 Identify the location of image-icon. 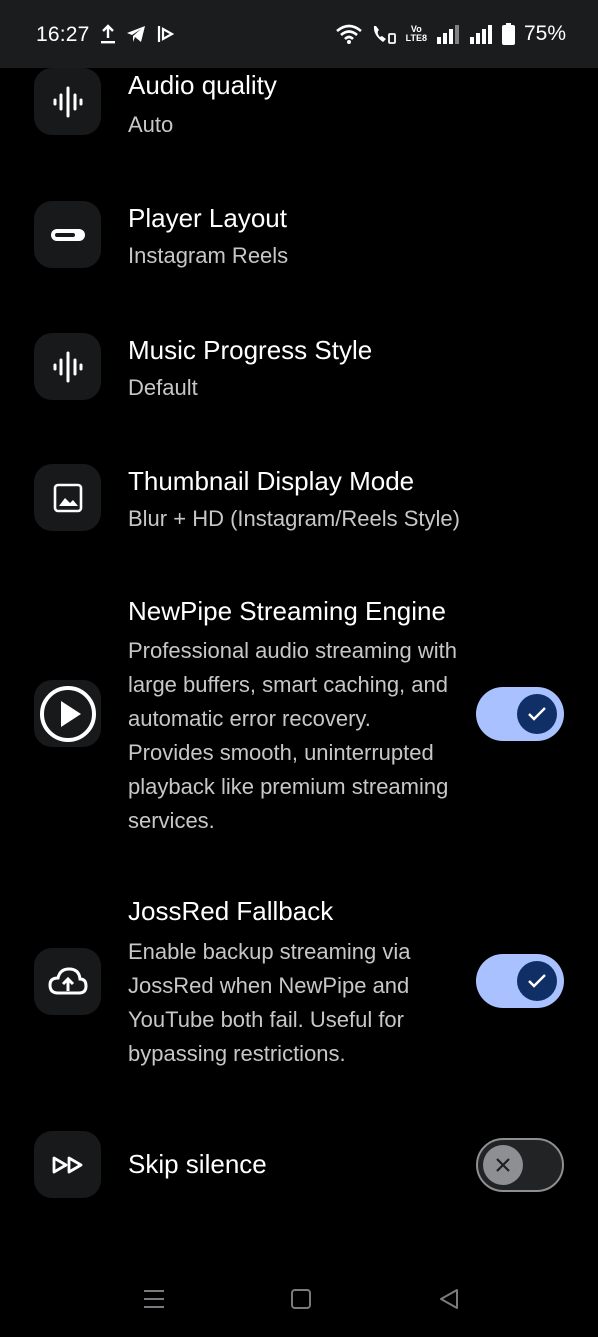
(67, 497).